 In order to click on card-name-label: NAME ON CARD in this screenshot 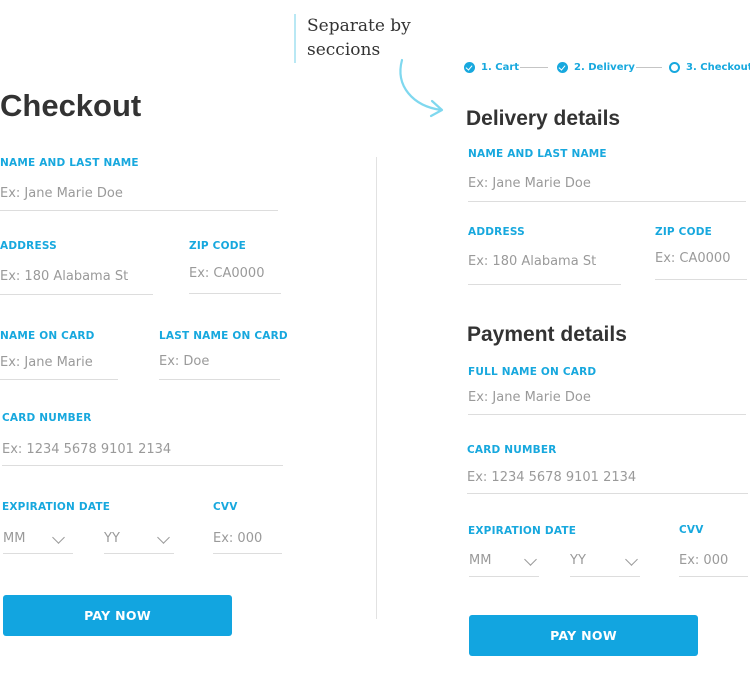, I will do `click(47, 336)`.